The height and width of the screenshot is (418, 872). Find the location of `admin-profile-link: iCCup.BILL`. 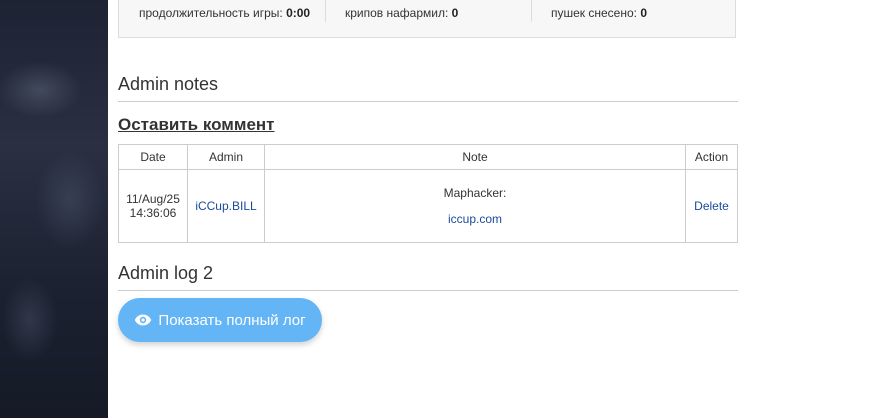

admin-profile-link: iCCup.BILL is located at coordinates (225, 206).